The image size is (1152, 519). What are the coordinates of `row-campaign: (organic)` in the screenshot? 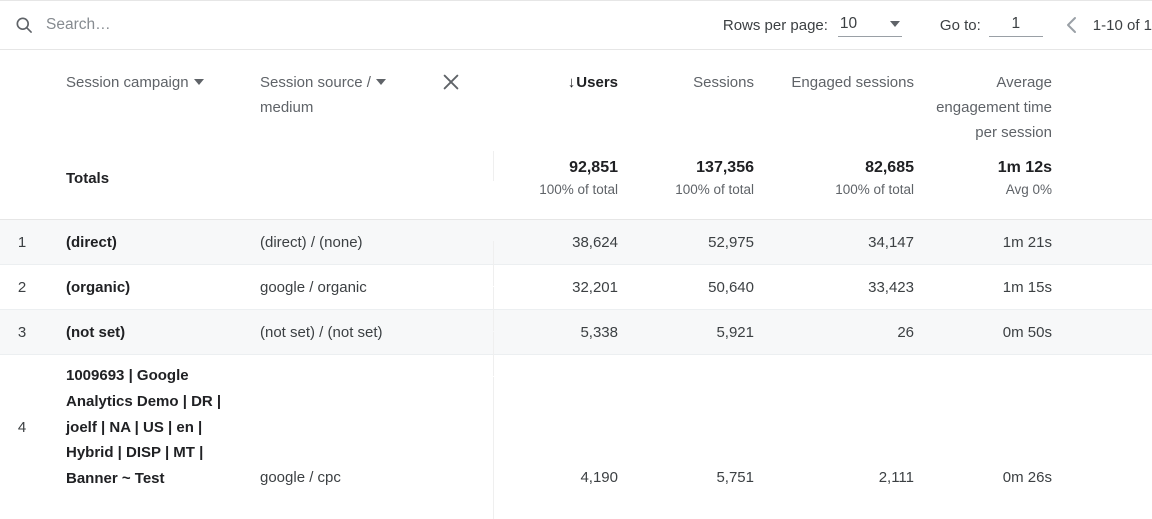 It's located at (163, 287).